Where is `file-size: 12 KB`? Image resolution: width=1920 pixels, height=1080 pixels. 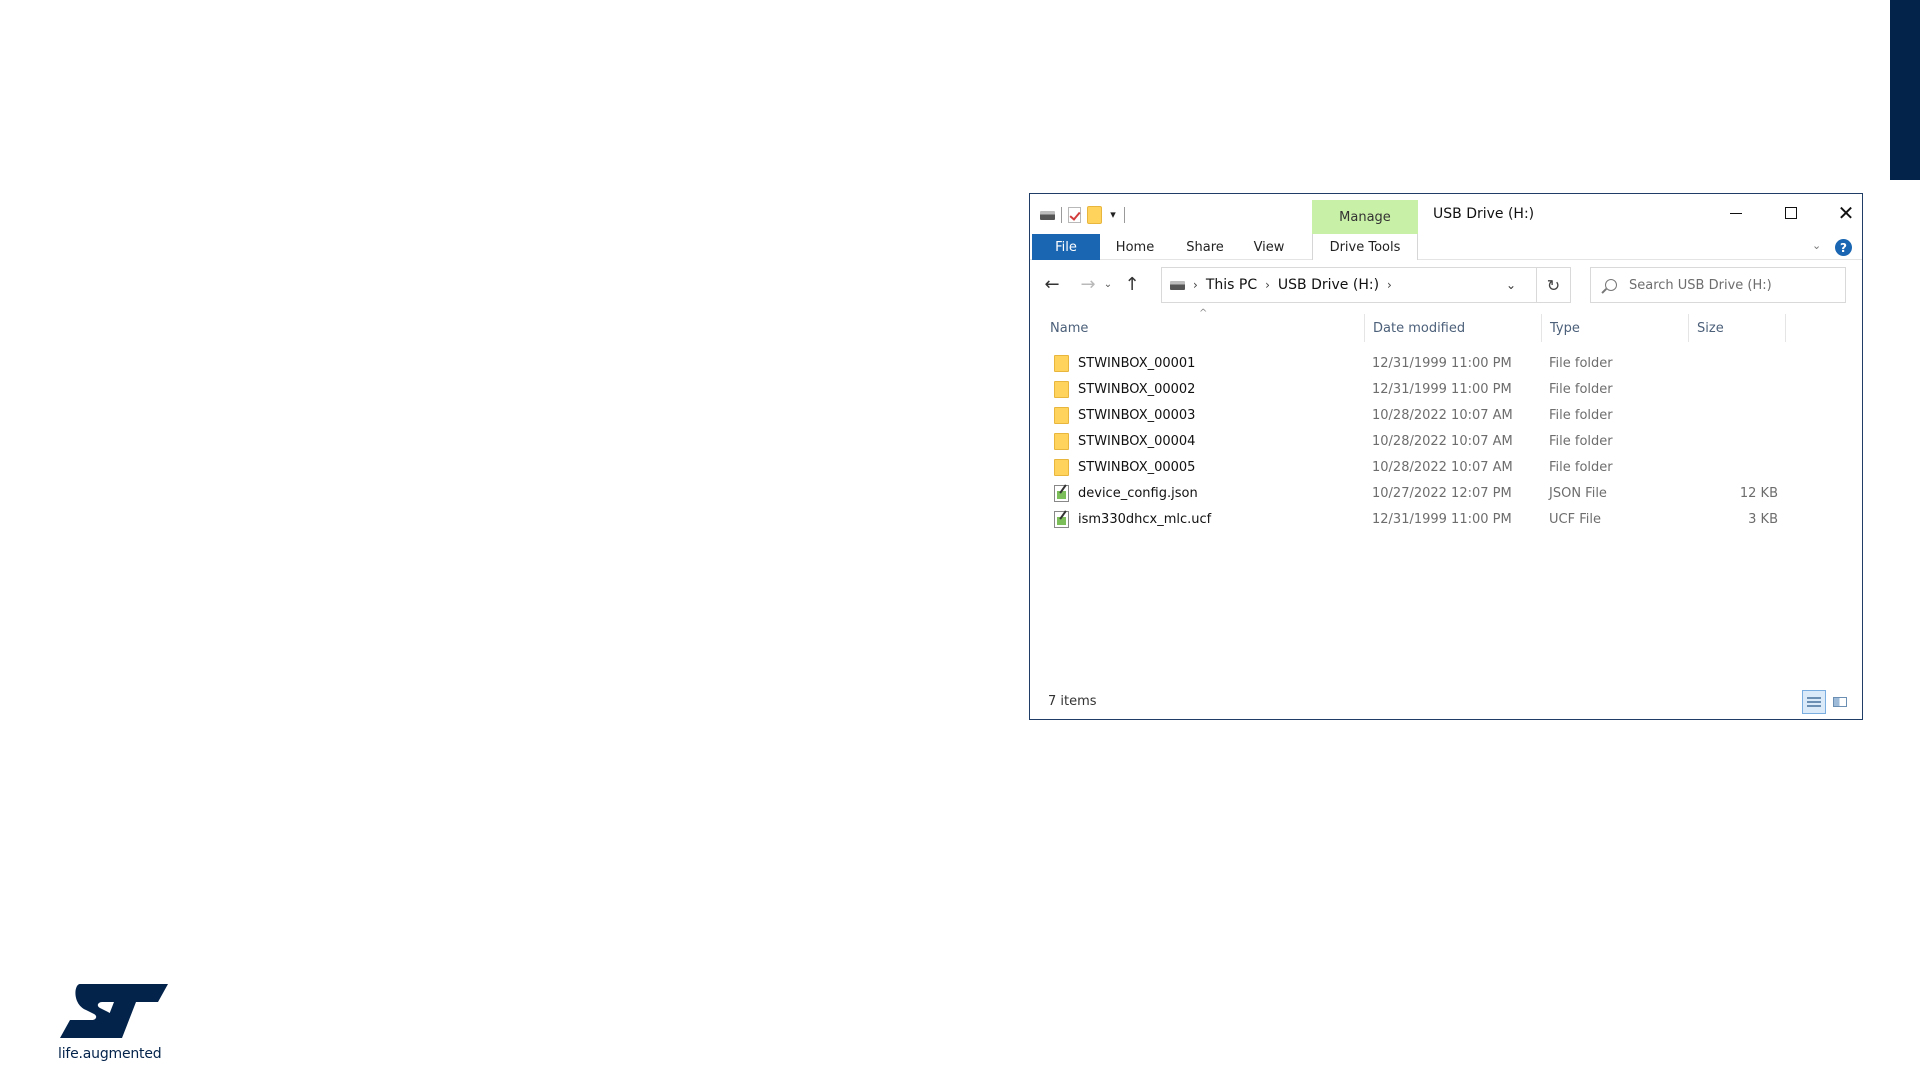
file-size: 12 KB is located at coordinates (1758, 493).